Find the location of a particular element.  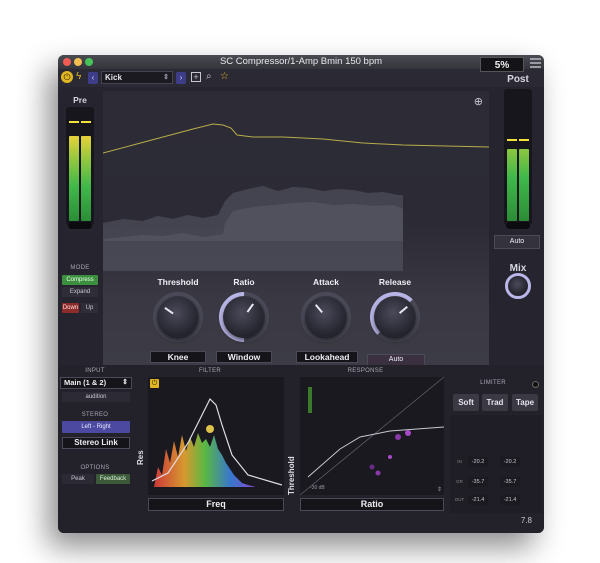

preset-select: Kick ⇕ is located at coordinates (137, 77).